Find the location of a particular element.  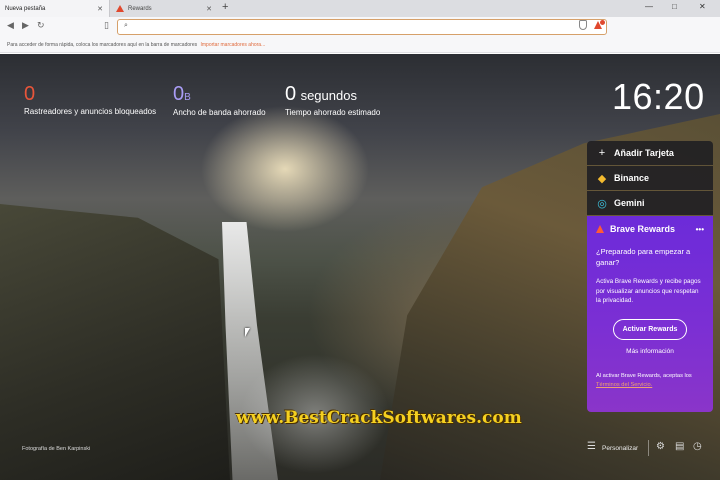

stat-unit: B is located at coordinates (187, 97).